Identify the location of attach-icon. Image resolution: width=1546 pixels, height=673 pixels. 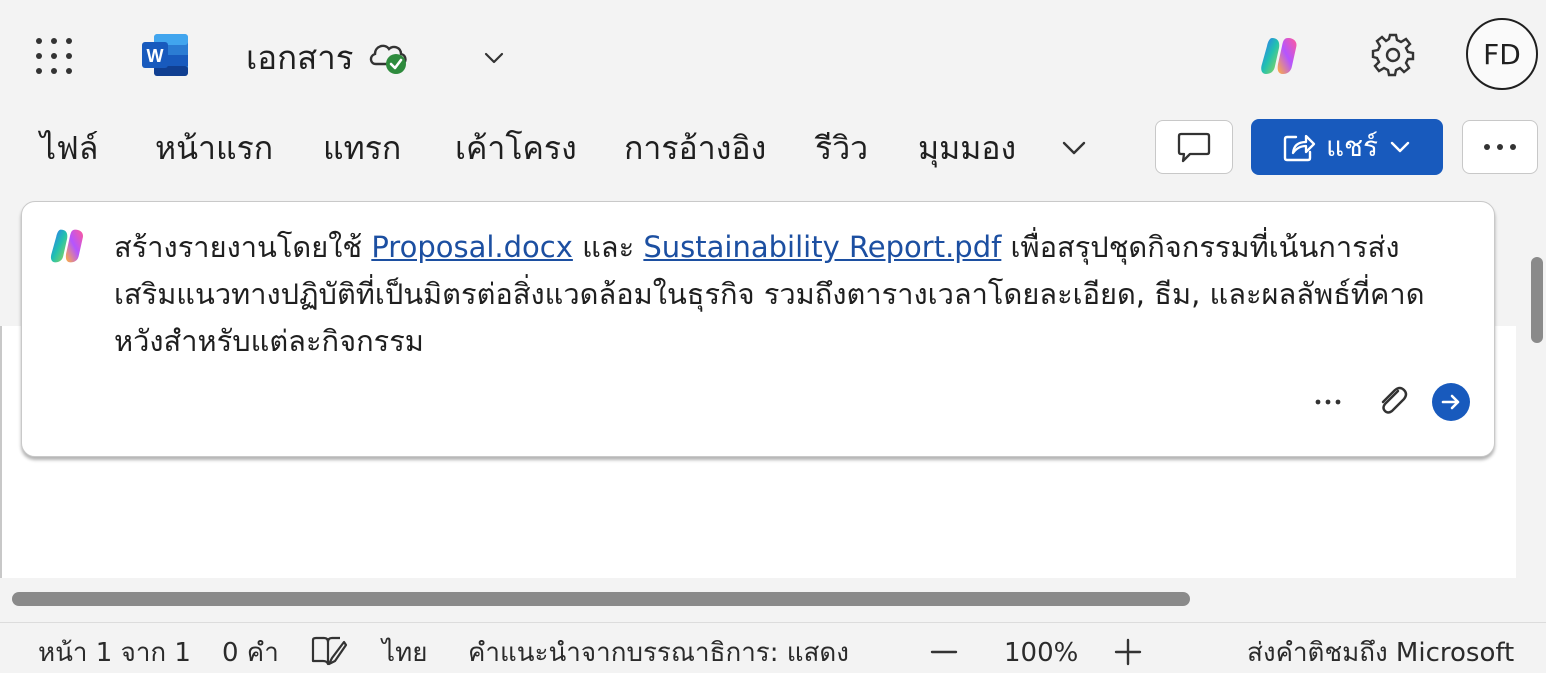
(1392, 400).